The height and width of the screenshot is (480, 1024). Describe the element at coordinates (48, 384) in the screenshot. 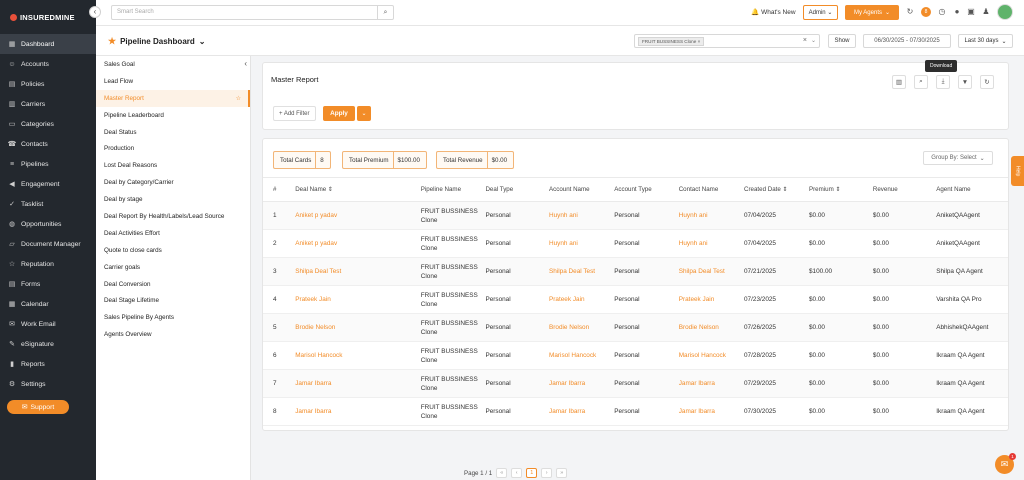

I see `sidebar-item-settings: ⚙ Settings` at that location.